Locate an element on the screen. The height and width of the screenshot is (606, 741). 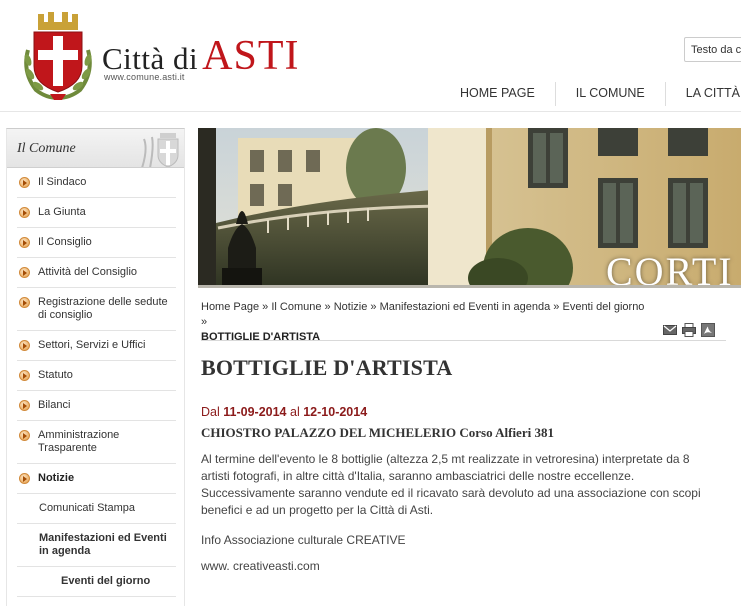
page-tools is located at coordinates (689, 330).